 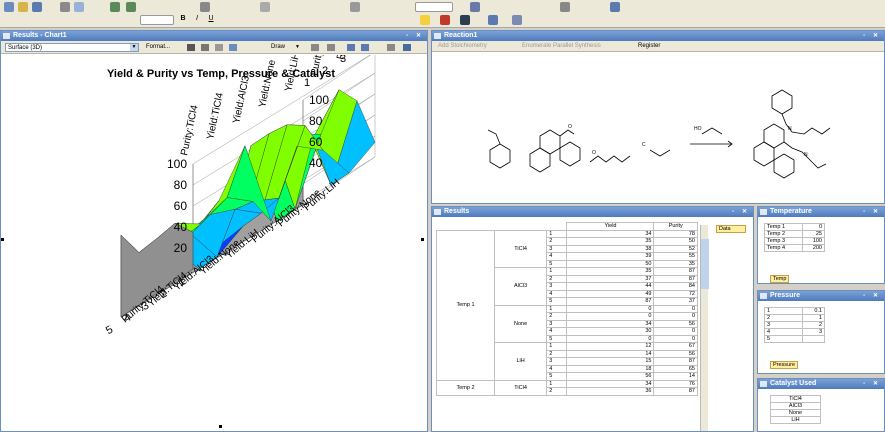 I want to click on table-row: Temp 2 25, so click(x=794, y=234).